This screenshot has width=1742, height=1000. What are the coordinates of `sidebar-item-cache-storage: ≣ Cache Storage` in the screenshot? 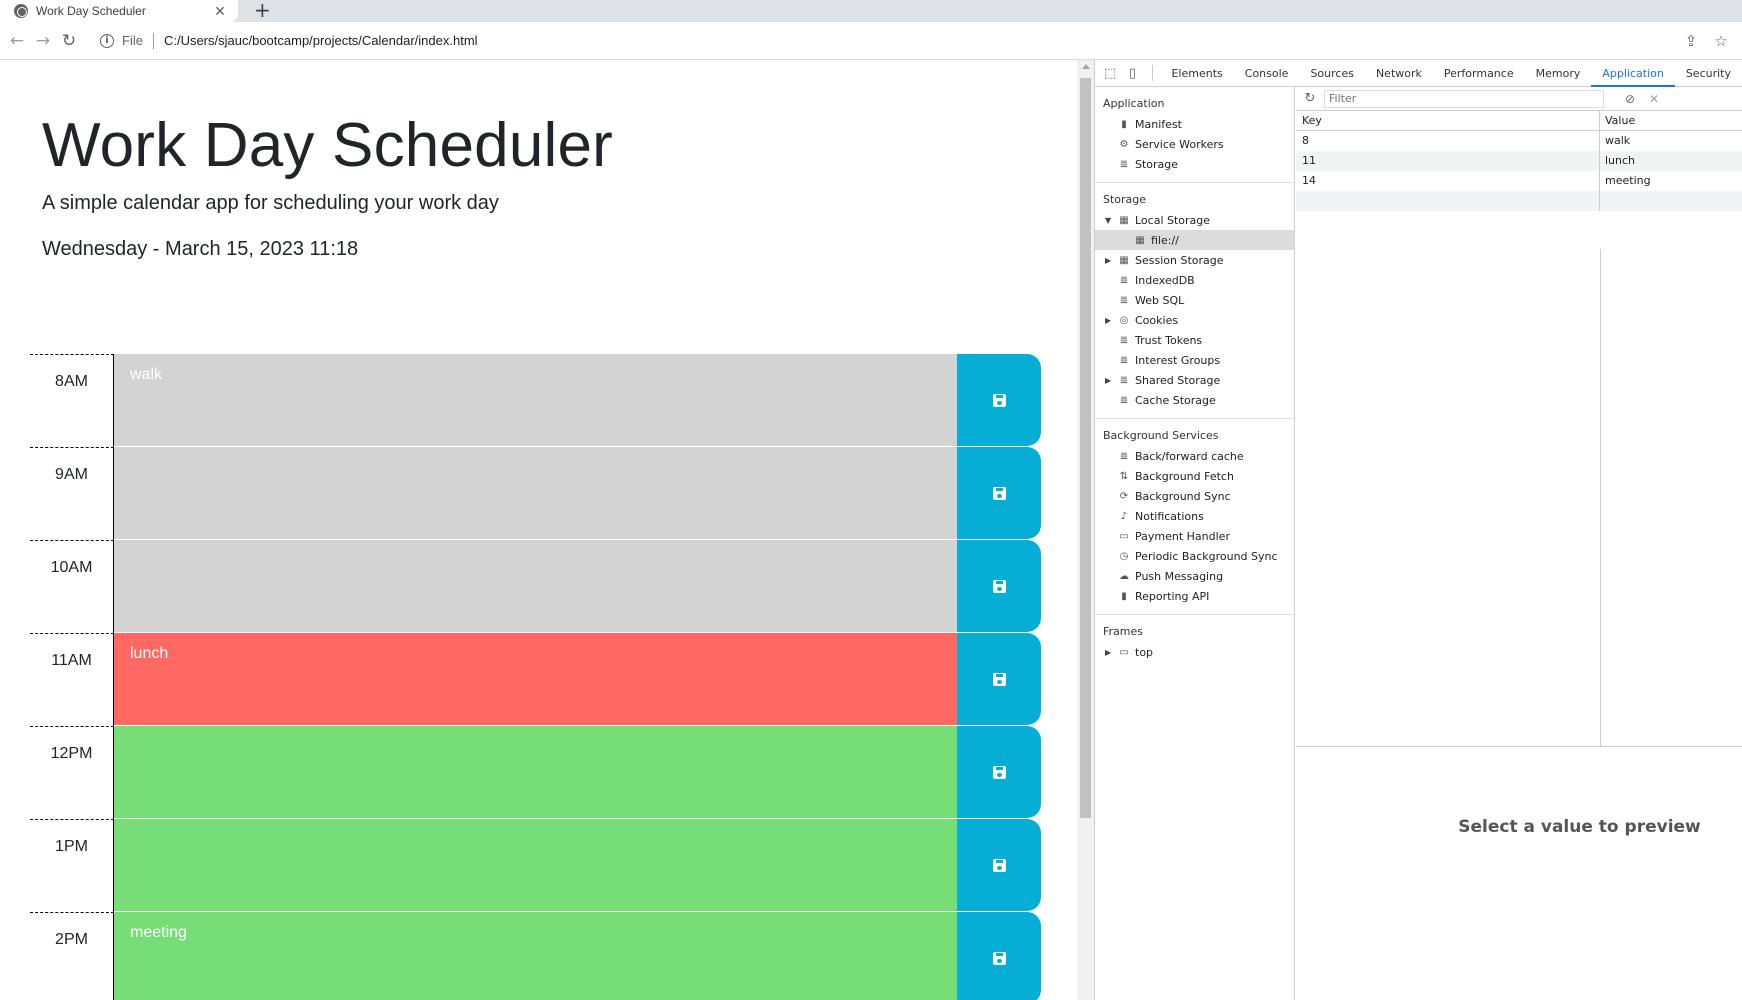 It's located at (1194, 400).